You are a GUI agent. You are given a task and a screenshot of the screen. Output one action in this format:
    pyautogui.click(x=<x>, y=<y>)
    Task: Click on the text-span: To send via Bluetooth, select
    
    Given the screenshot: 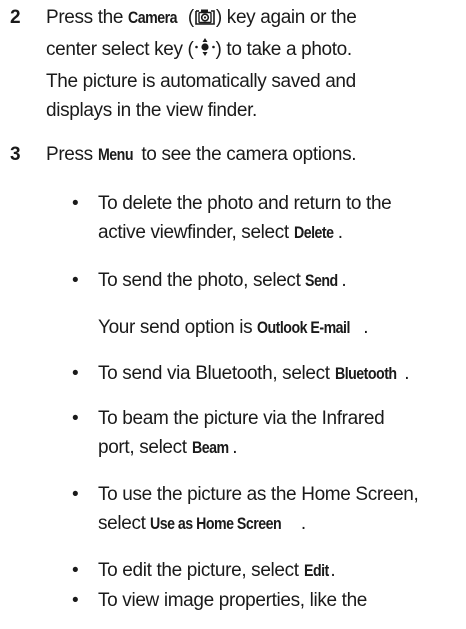 What is the action you would take?
    pyautogui.click(x=216, y=373)
    